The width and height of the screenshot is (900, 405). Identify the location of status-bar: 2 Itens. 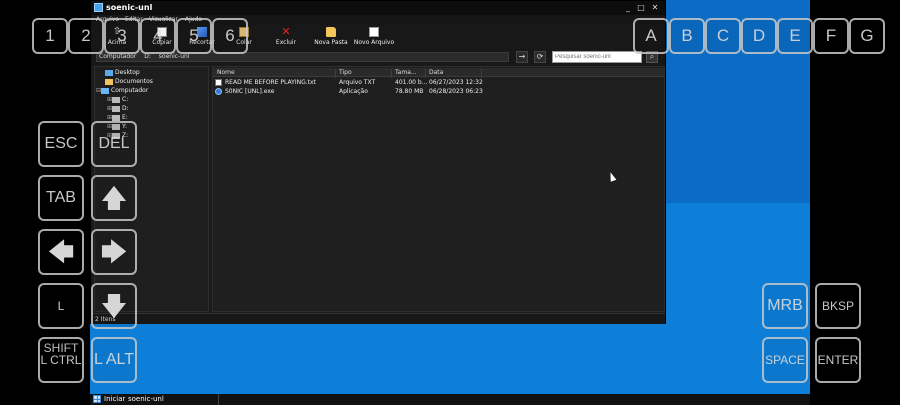
(378, 318).